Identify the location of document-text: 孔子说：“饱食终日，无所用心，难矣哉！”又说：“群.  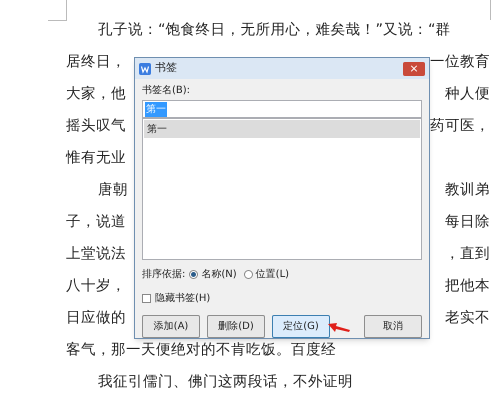
(274, 30).